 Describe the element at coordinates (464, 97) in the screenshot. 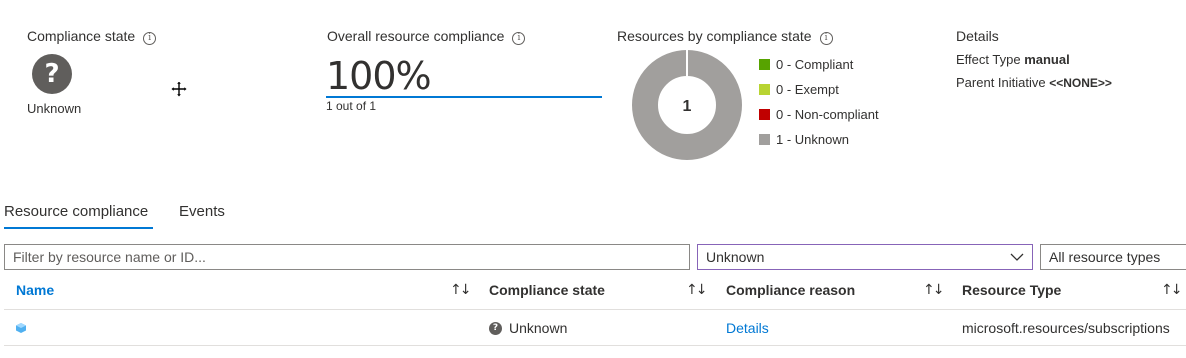

I see `percent-underline` at that location.